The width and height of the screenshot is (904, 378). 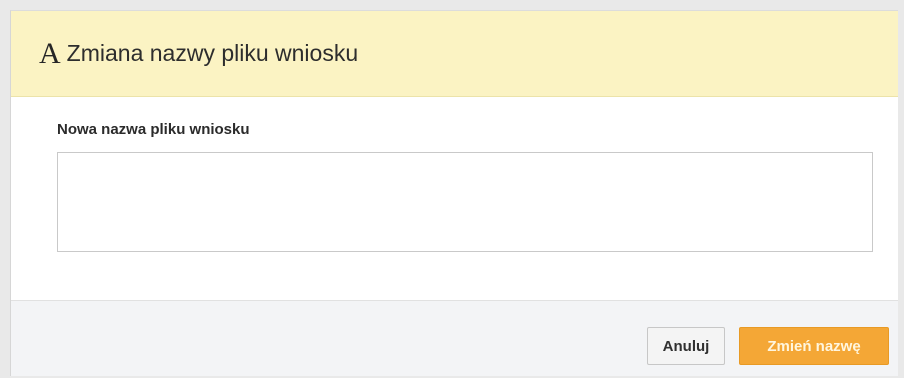 What do you see at coordinates (212, 53) in the screenshot?
I see `dialog-title: Zmiana nazwy pliku wniosku` at bounding box center [212, 53].